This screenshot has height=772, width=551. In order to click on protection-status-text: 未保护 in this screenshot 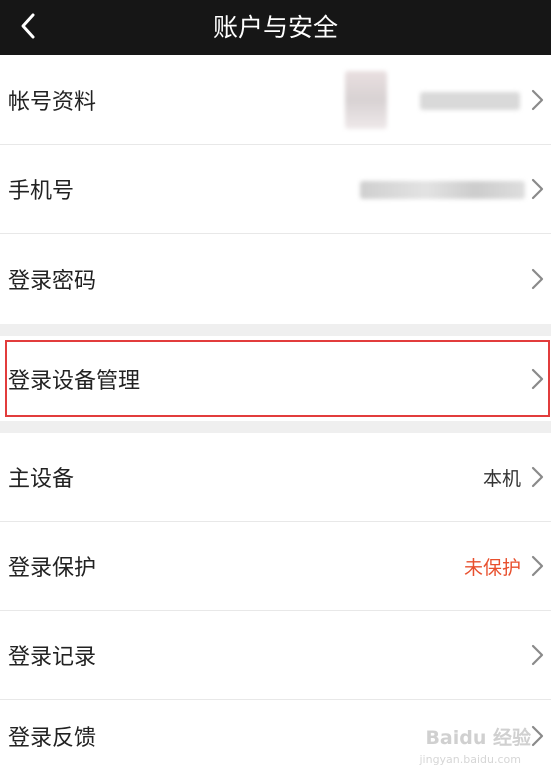, I will do `click(492, 567)`.